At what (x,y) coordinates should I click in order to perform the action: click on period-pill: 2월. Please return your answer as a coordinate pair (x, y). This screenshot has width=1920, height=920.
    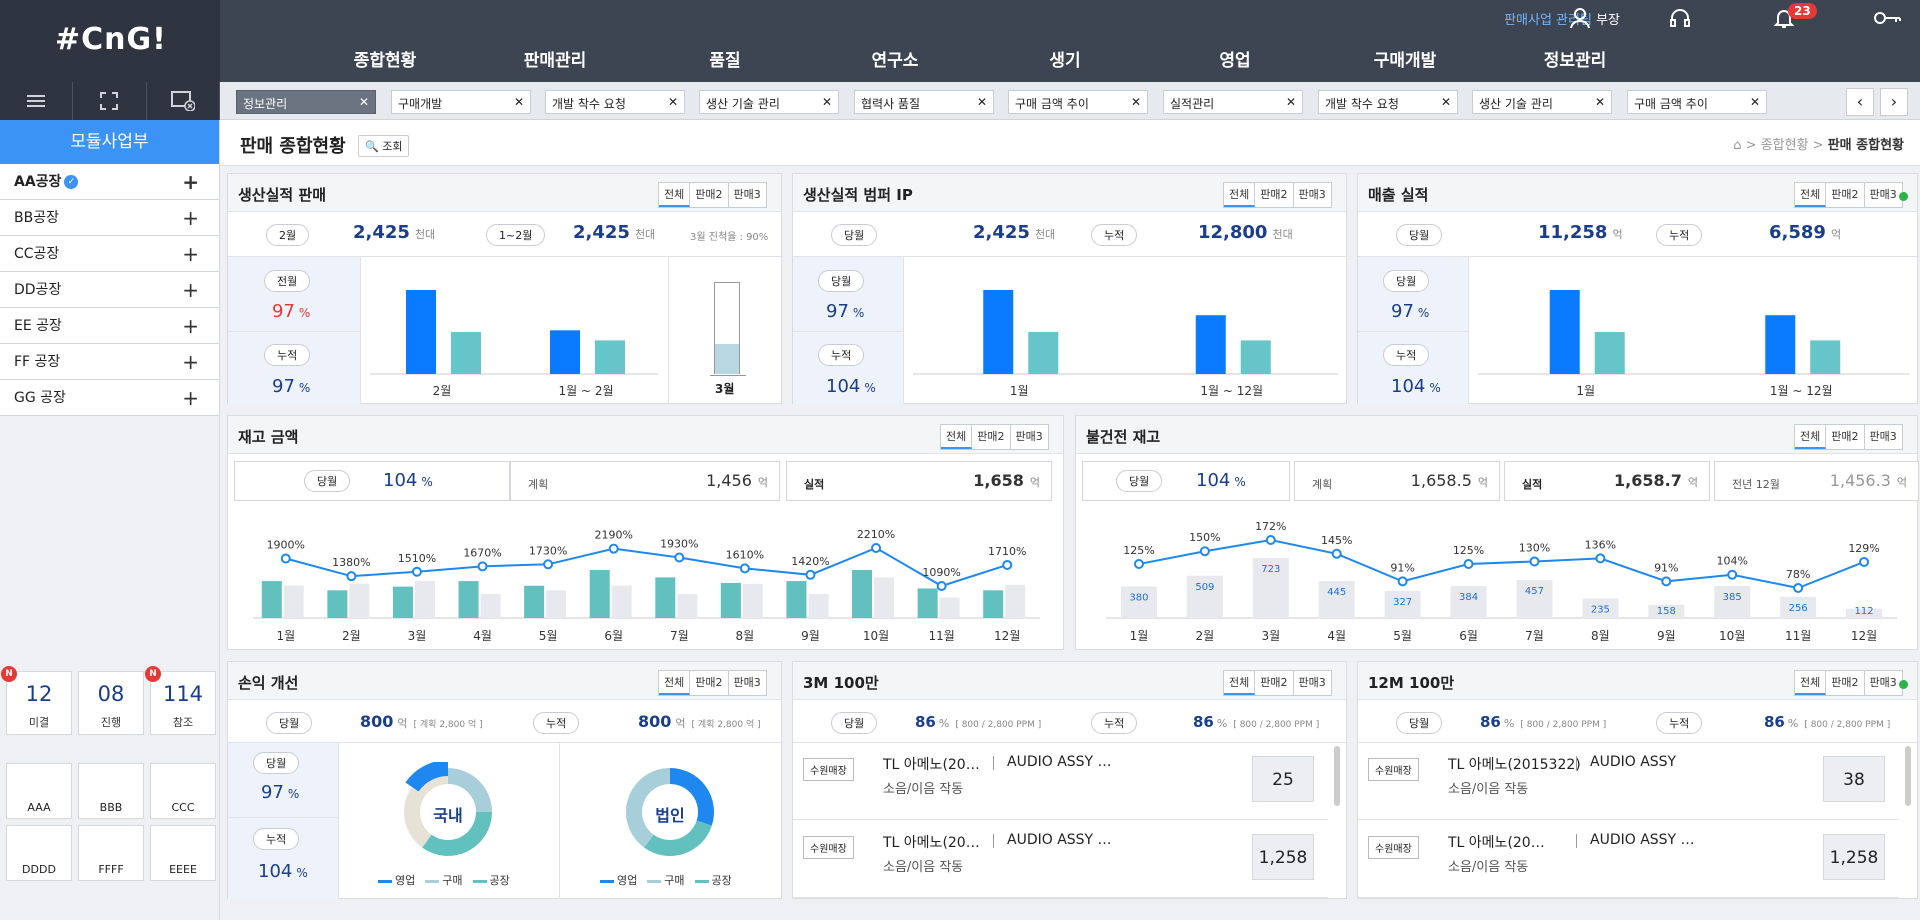
    Looking at the image, I should click on (288, 235).